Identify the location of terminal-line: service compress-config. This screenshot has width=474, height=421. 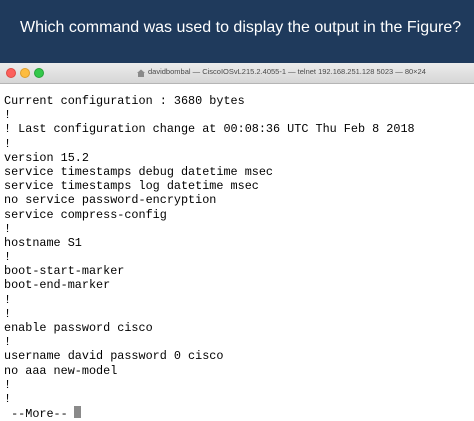
(85, 214).